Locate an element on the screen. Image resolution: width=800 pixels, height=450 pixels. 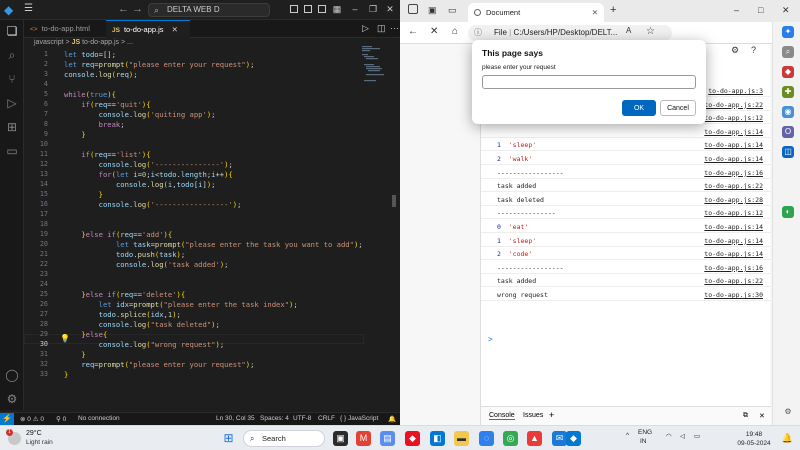
indentation-status: Spaces: 4 is located at coordinates (274, 418).